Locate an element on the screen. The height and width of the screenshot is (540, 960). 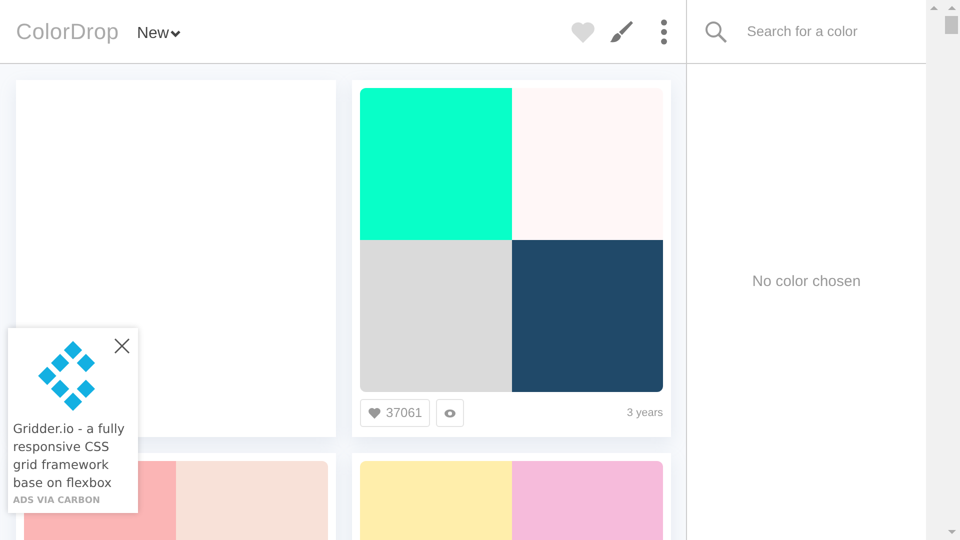
age-label: 3 years is located at coordinates (644, 413).